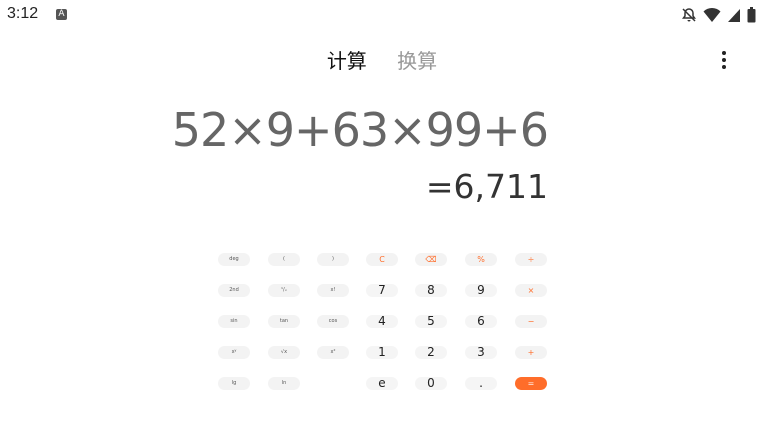  What do you see at coordinates (689, 15) in the screenshot?
I see `bell-off-icon` at bounding box center [689, 15].